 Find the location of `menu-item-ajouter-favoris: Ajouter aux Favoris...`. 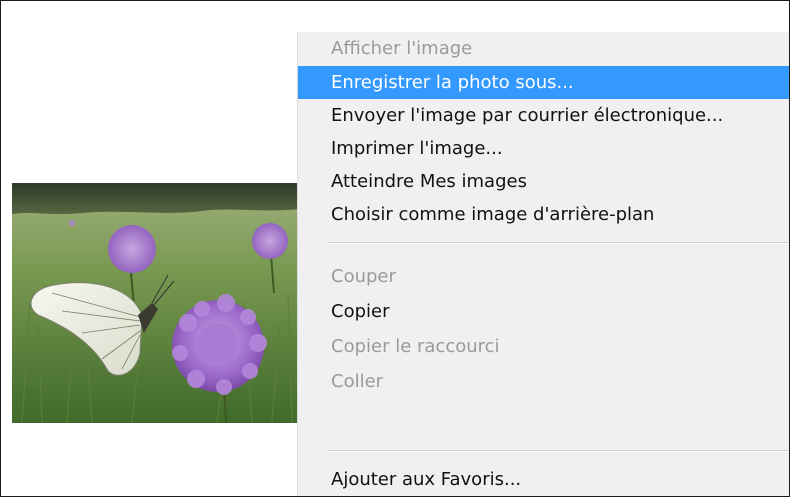

menu-item-ajouter-favoris: Ajouter aux Favoris... is located at coordinates (543, 479).